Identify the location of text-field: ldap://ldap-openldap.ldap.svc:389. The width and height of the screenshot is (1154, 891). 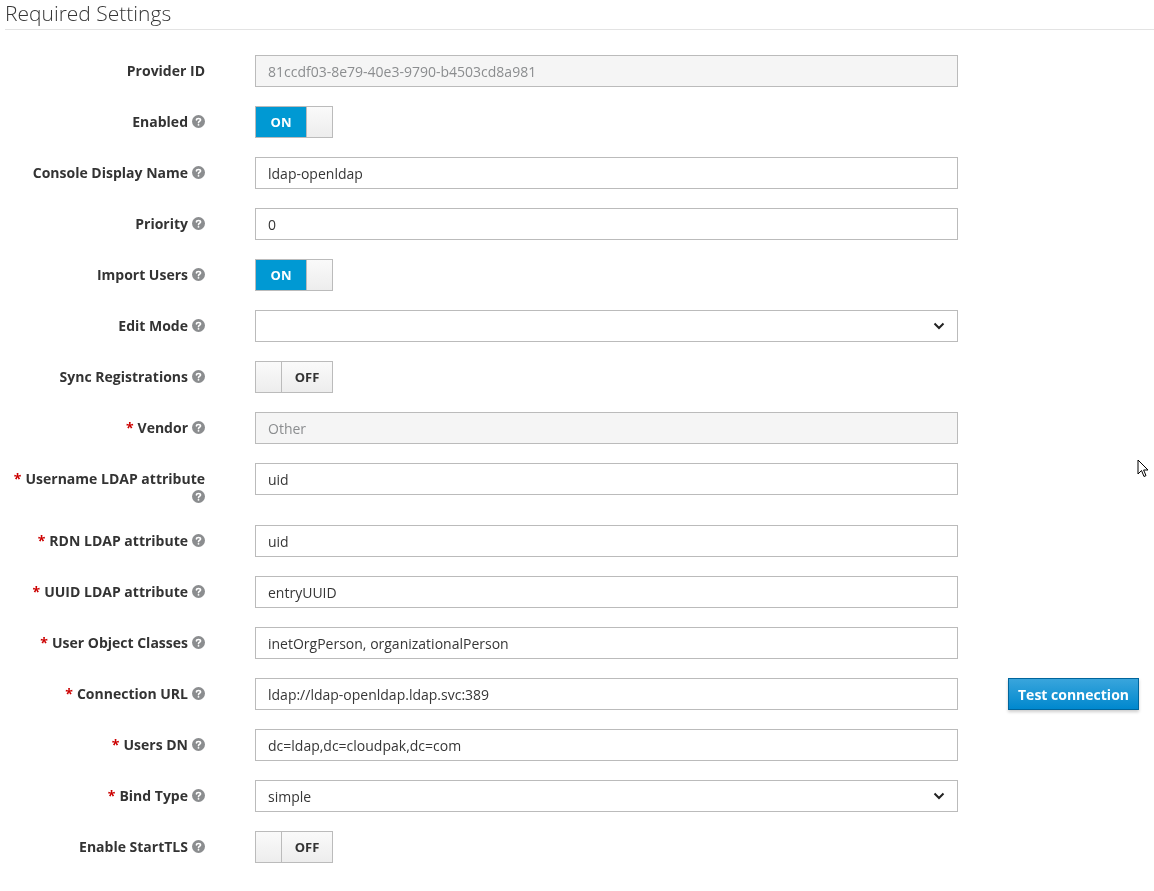
(606, 694).